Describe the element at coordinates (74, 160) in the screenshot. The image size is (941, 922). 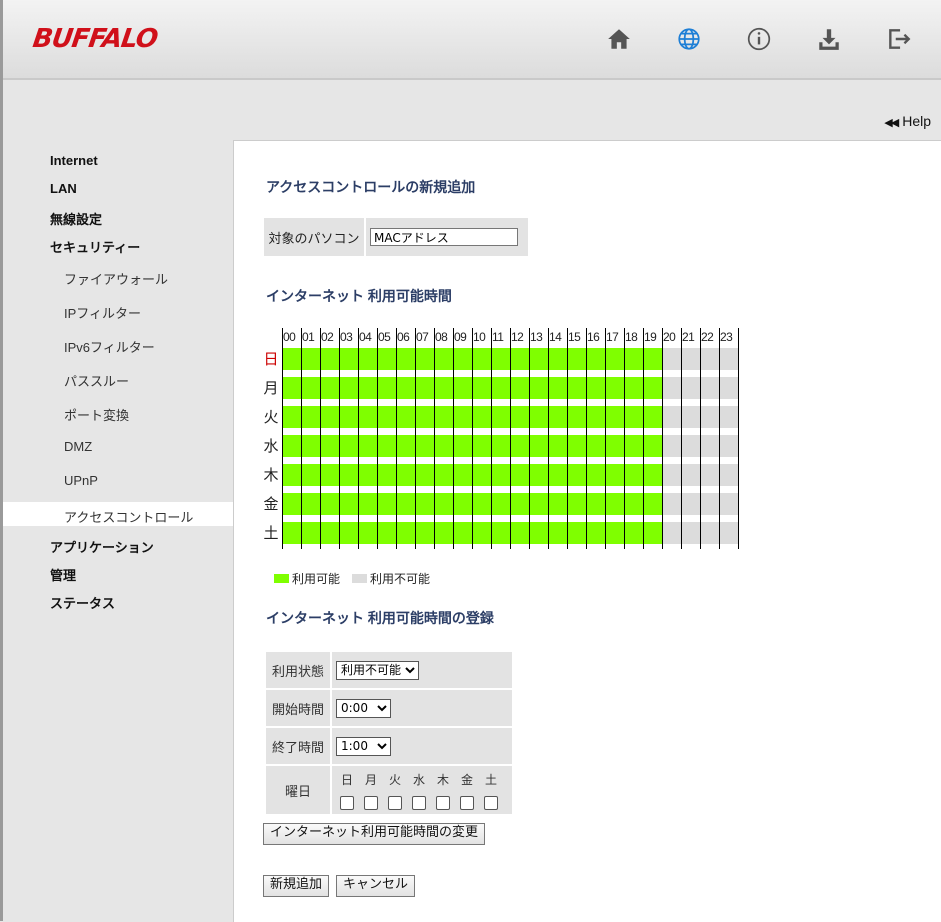
I see `sidebar-item: Internet` at that location.